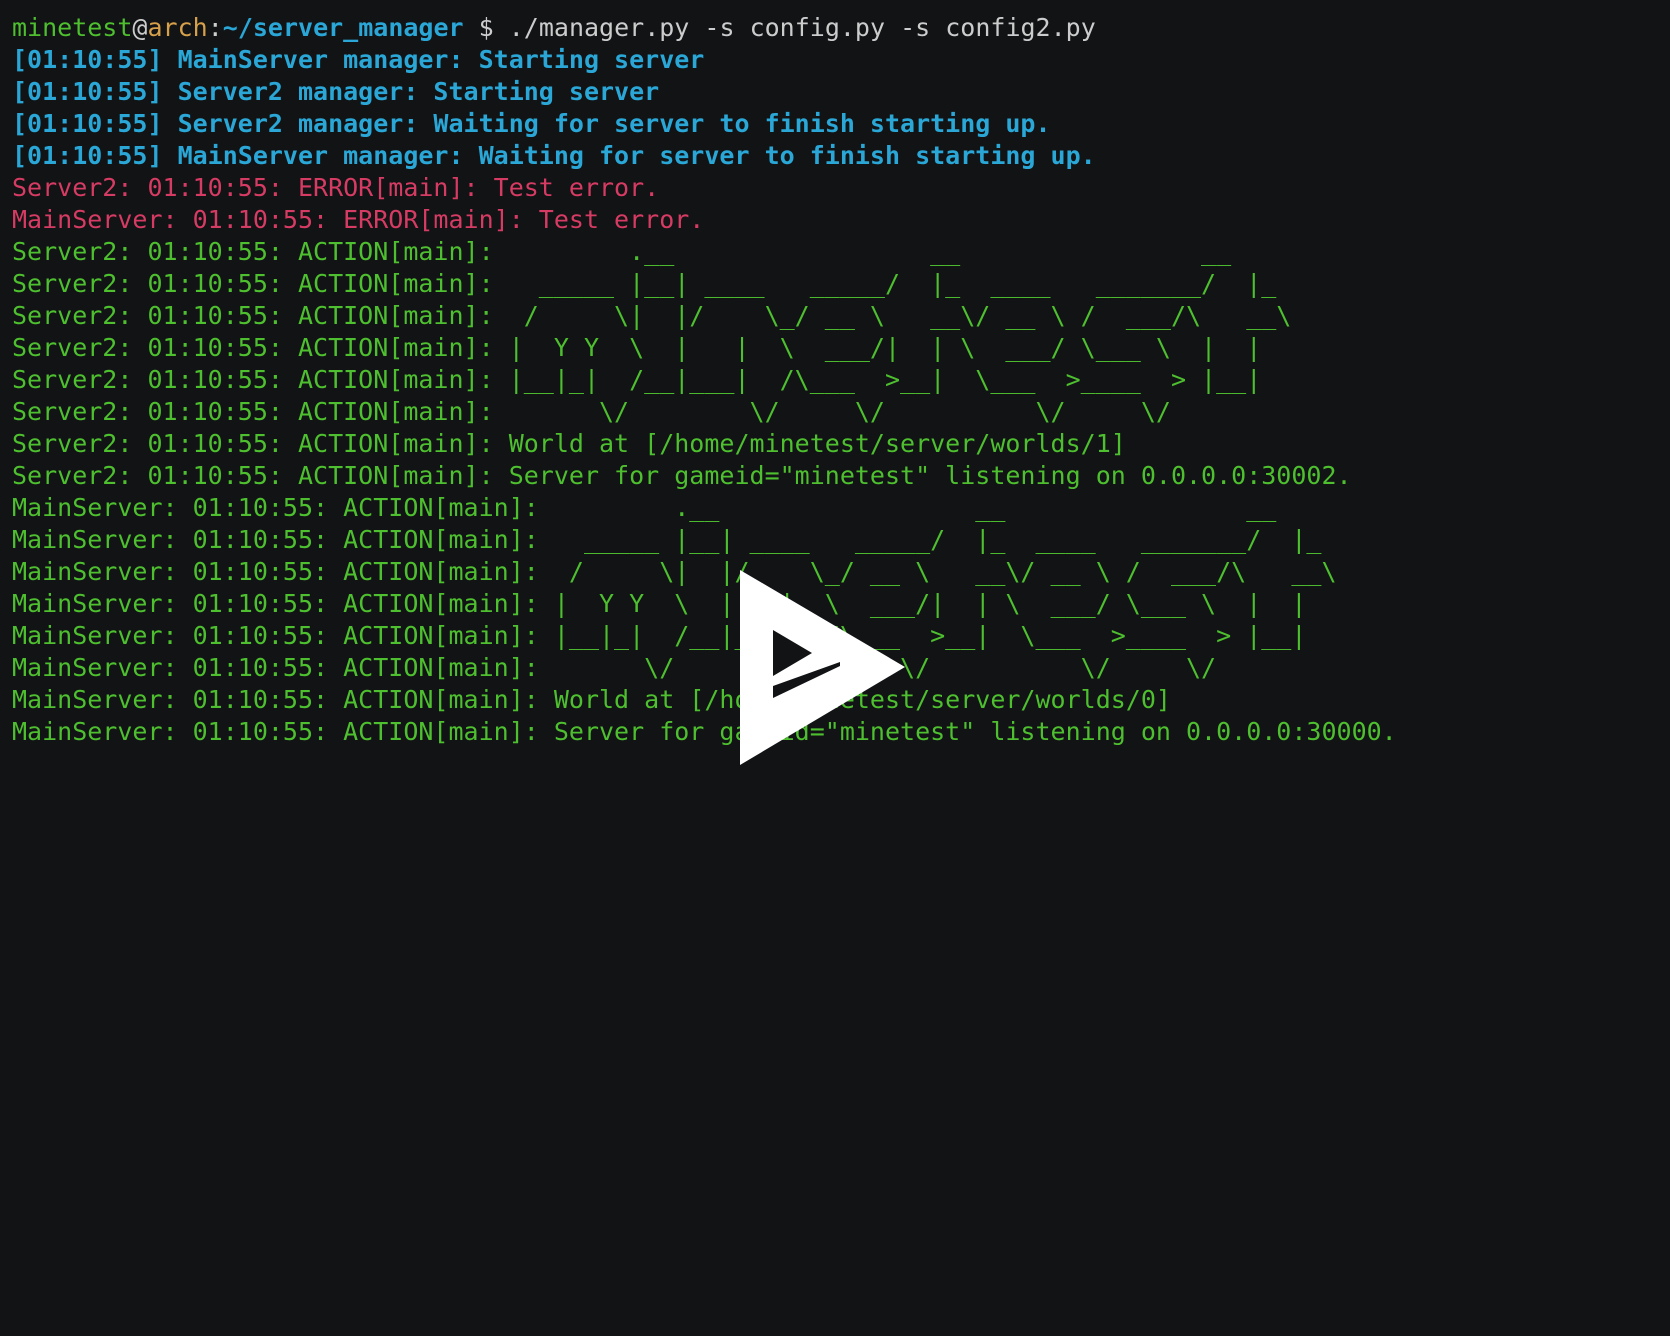 The width and height of the screenshot is (1670, 1336). Describe the element at coordinates (682, 475) in the screenshot. I see `action-log-line: Server2: 01:10:55: ACTION[main]` at that location.